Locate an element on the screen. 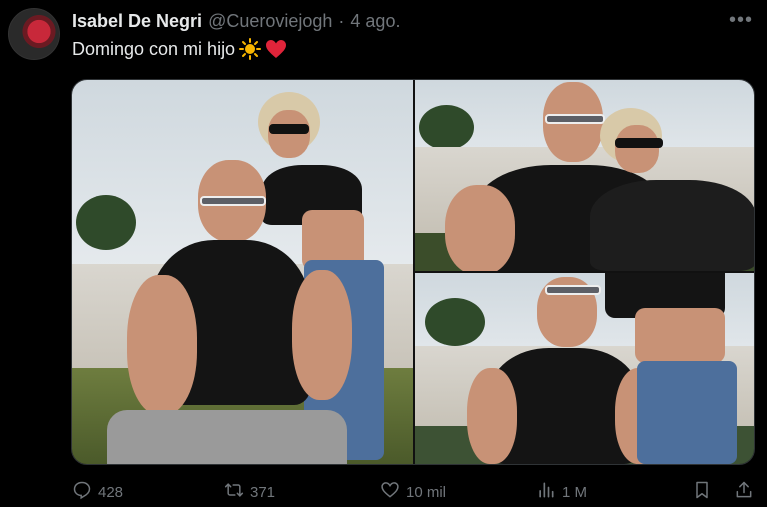 The width and height of the screenshot is (767, 507). photo-1-son-arm-left is located at coordinates (162, 345).